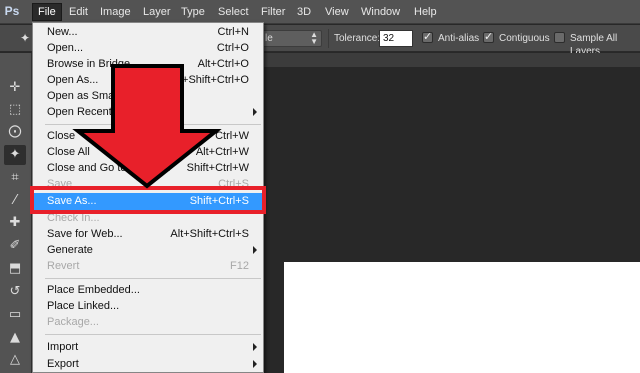 This screenshot has width=640, height=373. Describe the element at coordinates (232, 136) in the screenshot. I see `menu-item-shortcut: Ctrl+W` at that location.